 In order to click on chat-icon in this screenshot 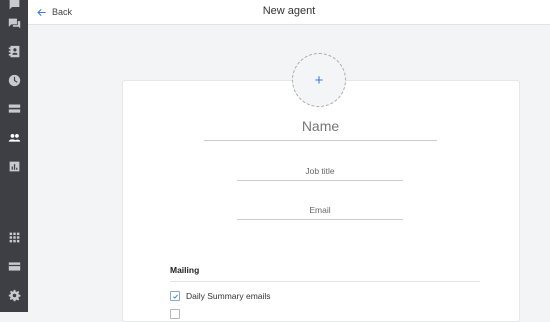, I will do `click(14, 7)`.